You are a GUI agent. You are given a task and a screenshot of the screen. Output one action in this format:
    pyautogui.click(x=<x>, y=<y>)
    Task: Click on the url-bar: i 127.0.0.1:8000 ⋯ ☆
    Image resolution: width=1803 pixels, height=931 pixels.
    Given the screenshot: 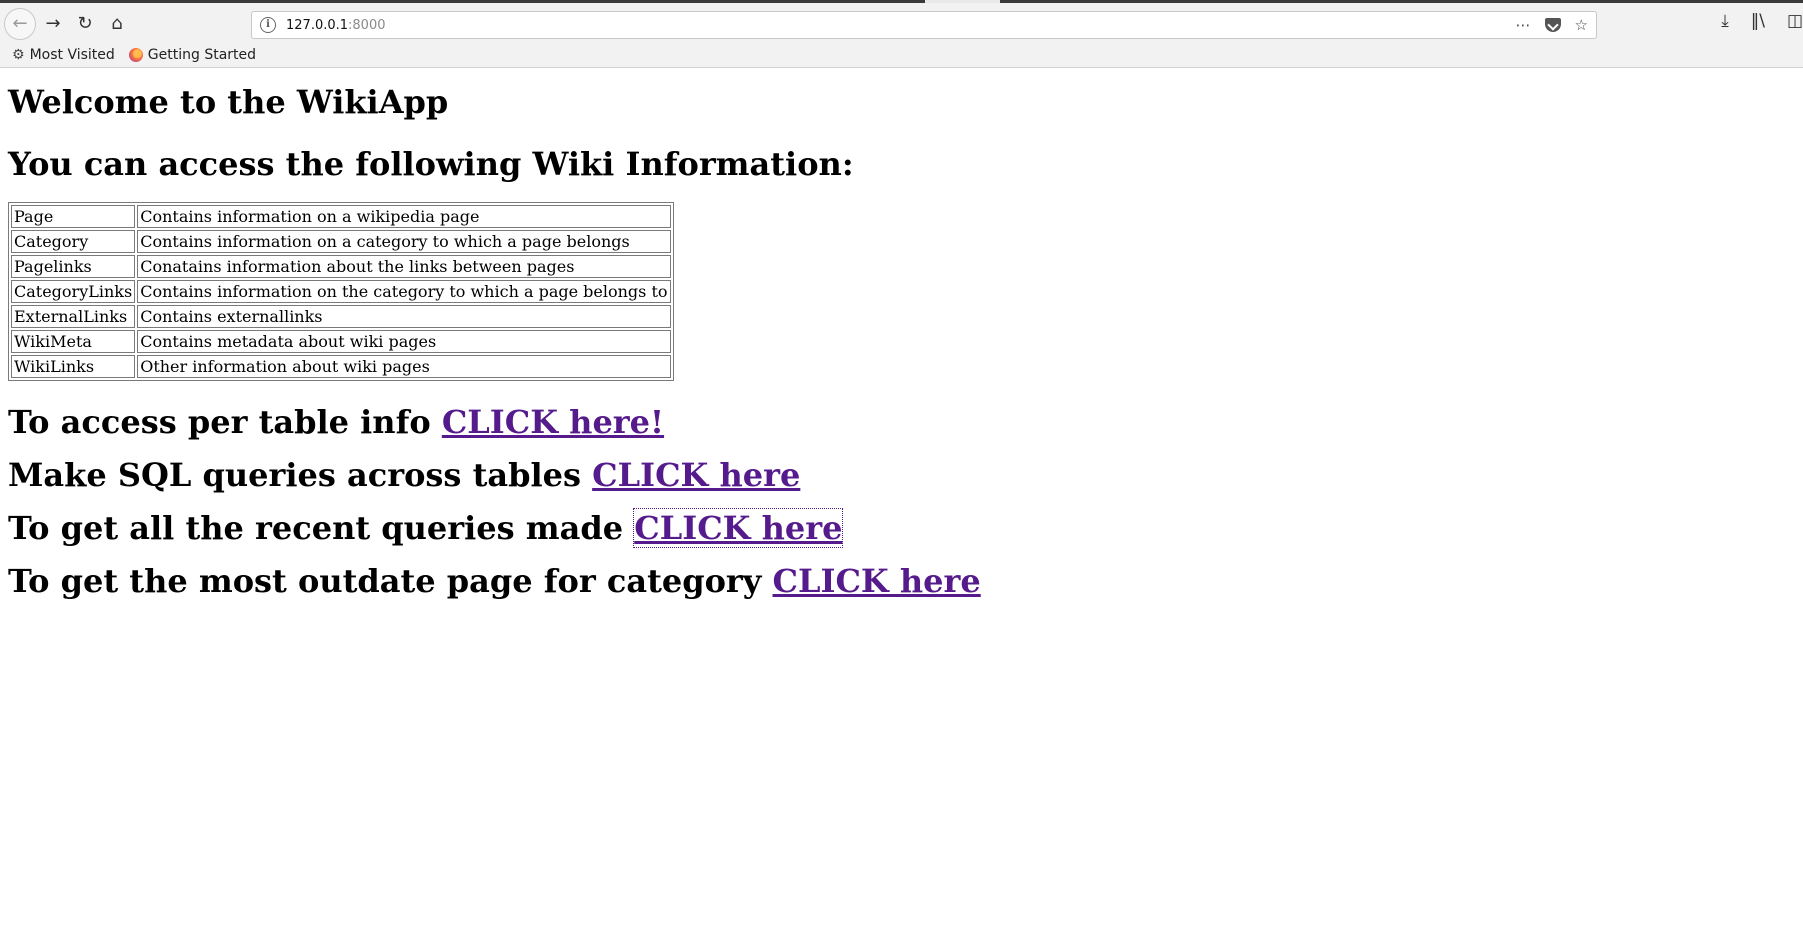 What is the action you would take?
    pyautogui.click(x=924, y=25)
    